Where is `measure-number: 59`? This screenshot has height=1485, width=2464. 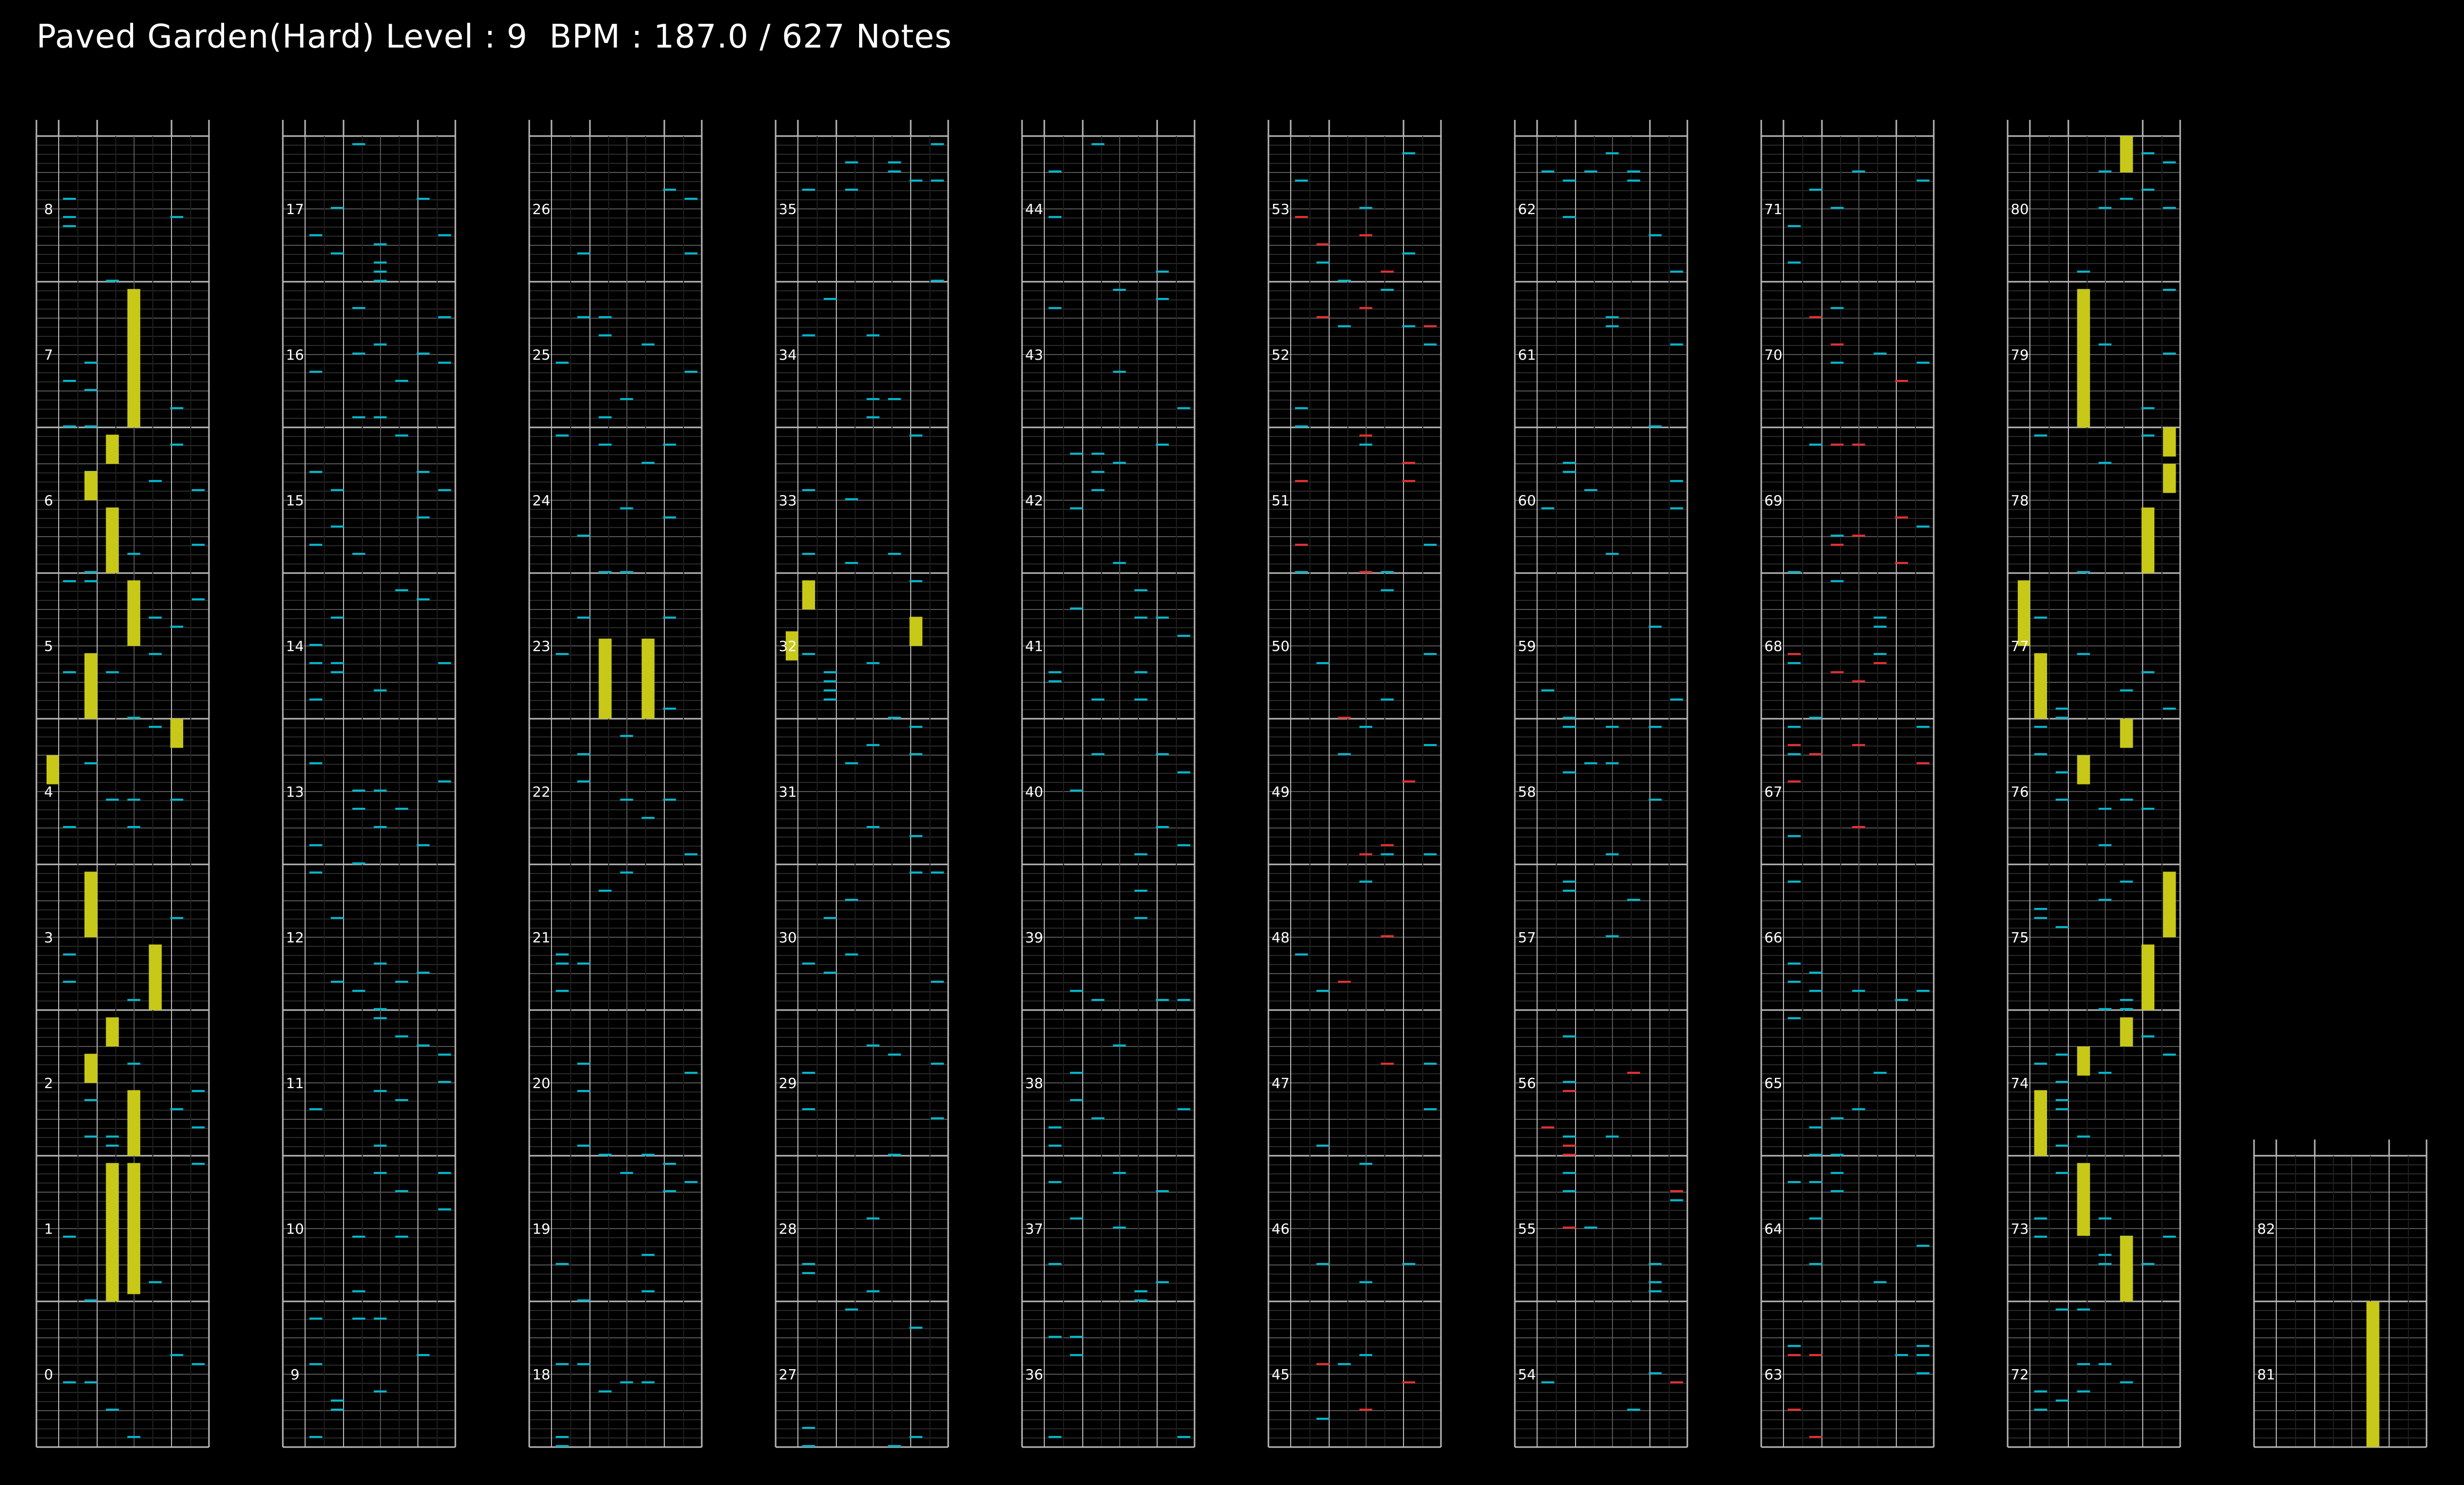
measure-number: 59 is located at coordinates (1527, 646).